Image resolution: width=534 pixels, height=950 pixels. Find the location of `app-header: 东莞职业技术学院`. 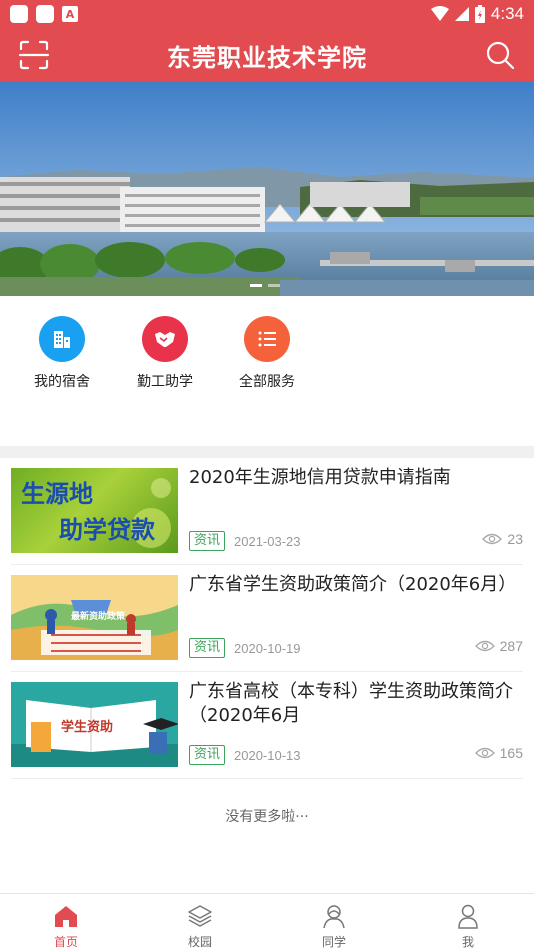

app-header: 东莞职业技术学院 is located at coordinates (267, 55).